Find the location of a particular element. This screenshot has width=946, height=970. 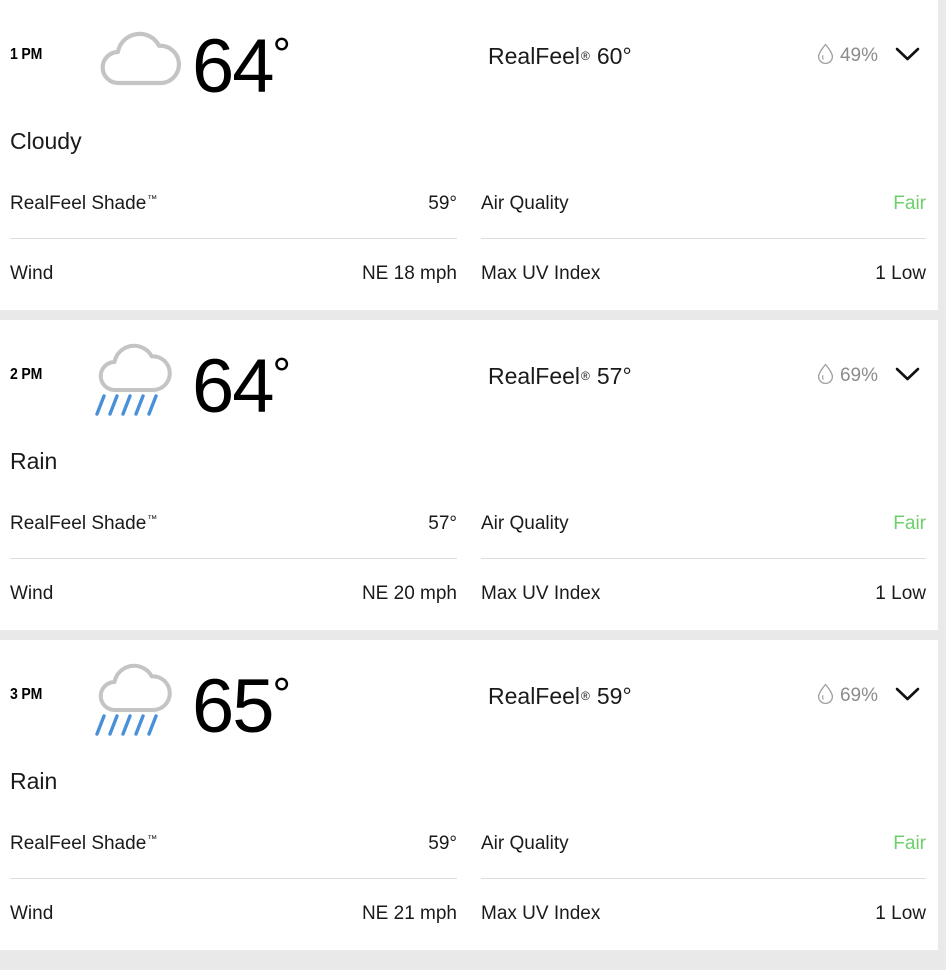

hour-time-label: 2 PM is located at coordinates (26, 374).